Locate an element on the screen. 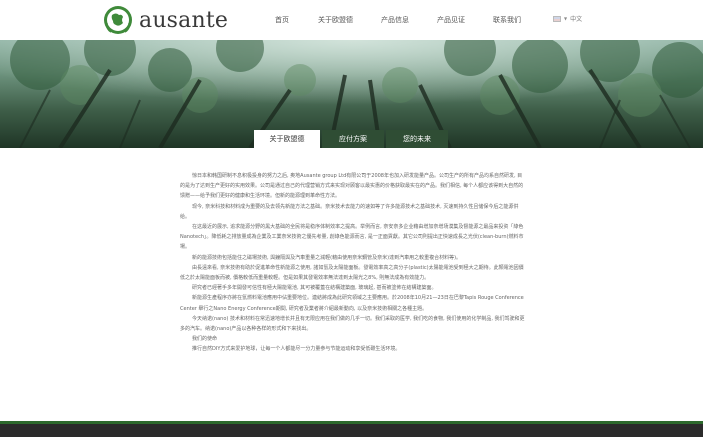  tab-your-future: 您的未来 is located at coordinates (417, 139).